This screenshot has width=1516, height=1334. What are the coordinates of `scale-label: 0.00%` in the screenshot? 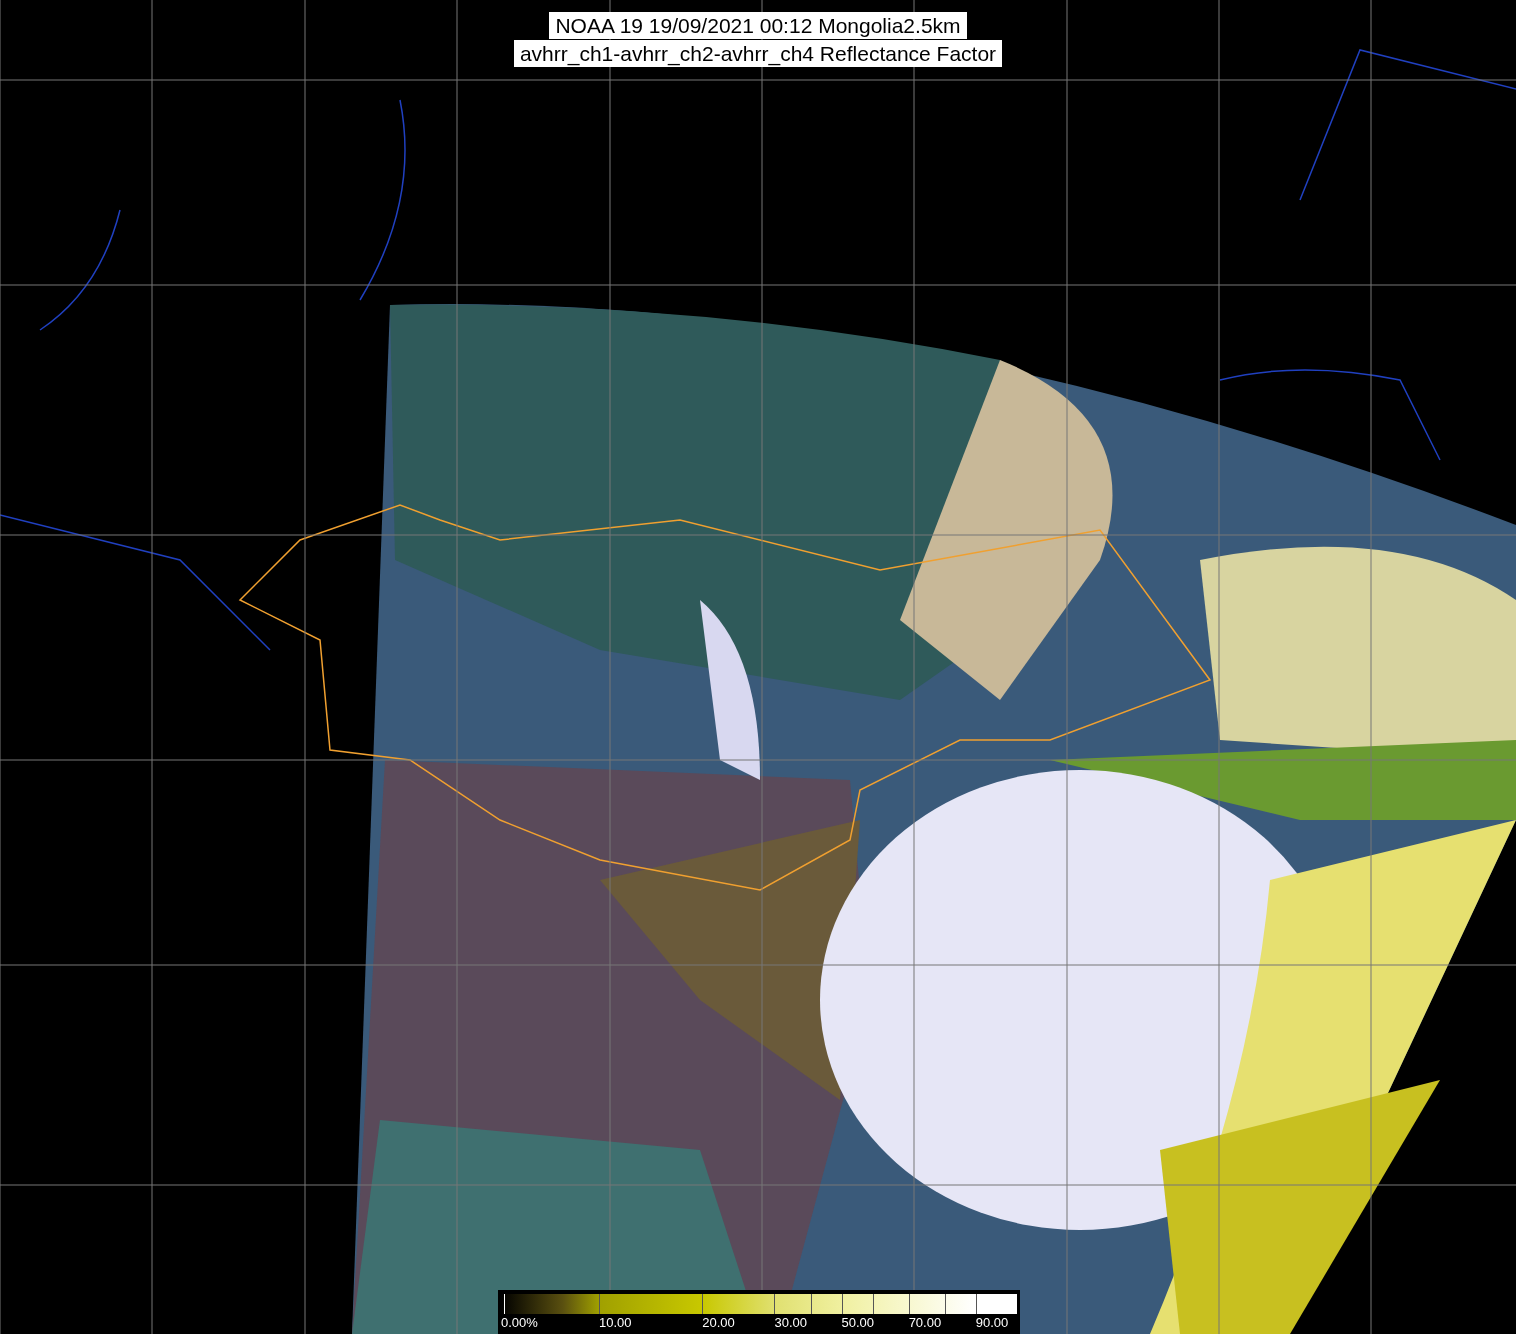 It's located at (519, 1322).